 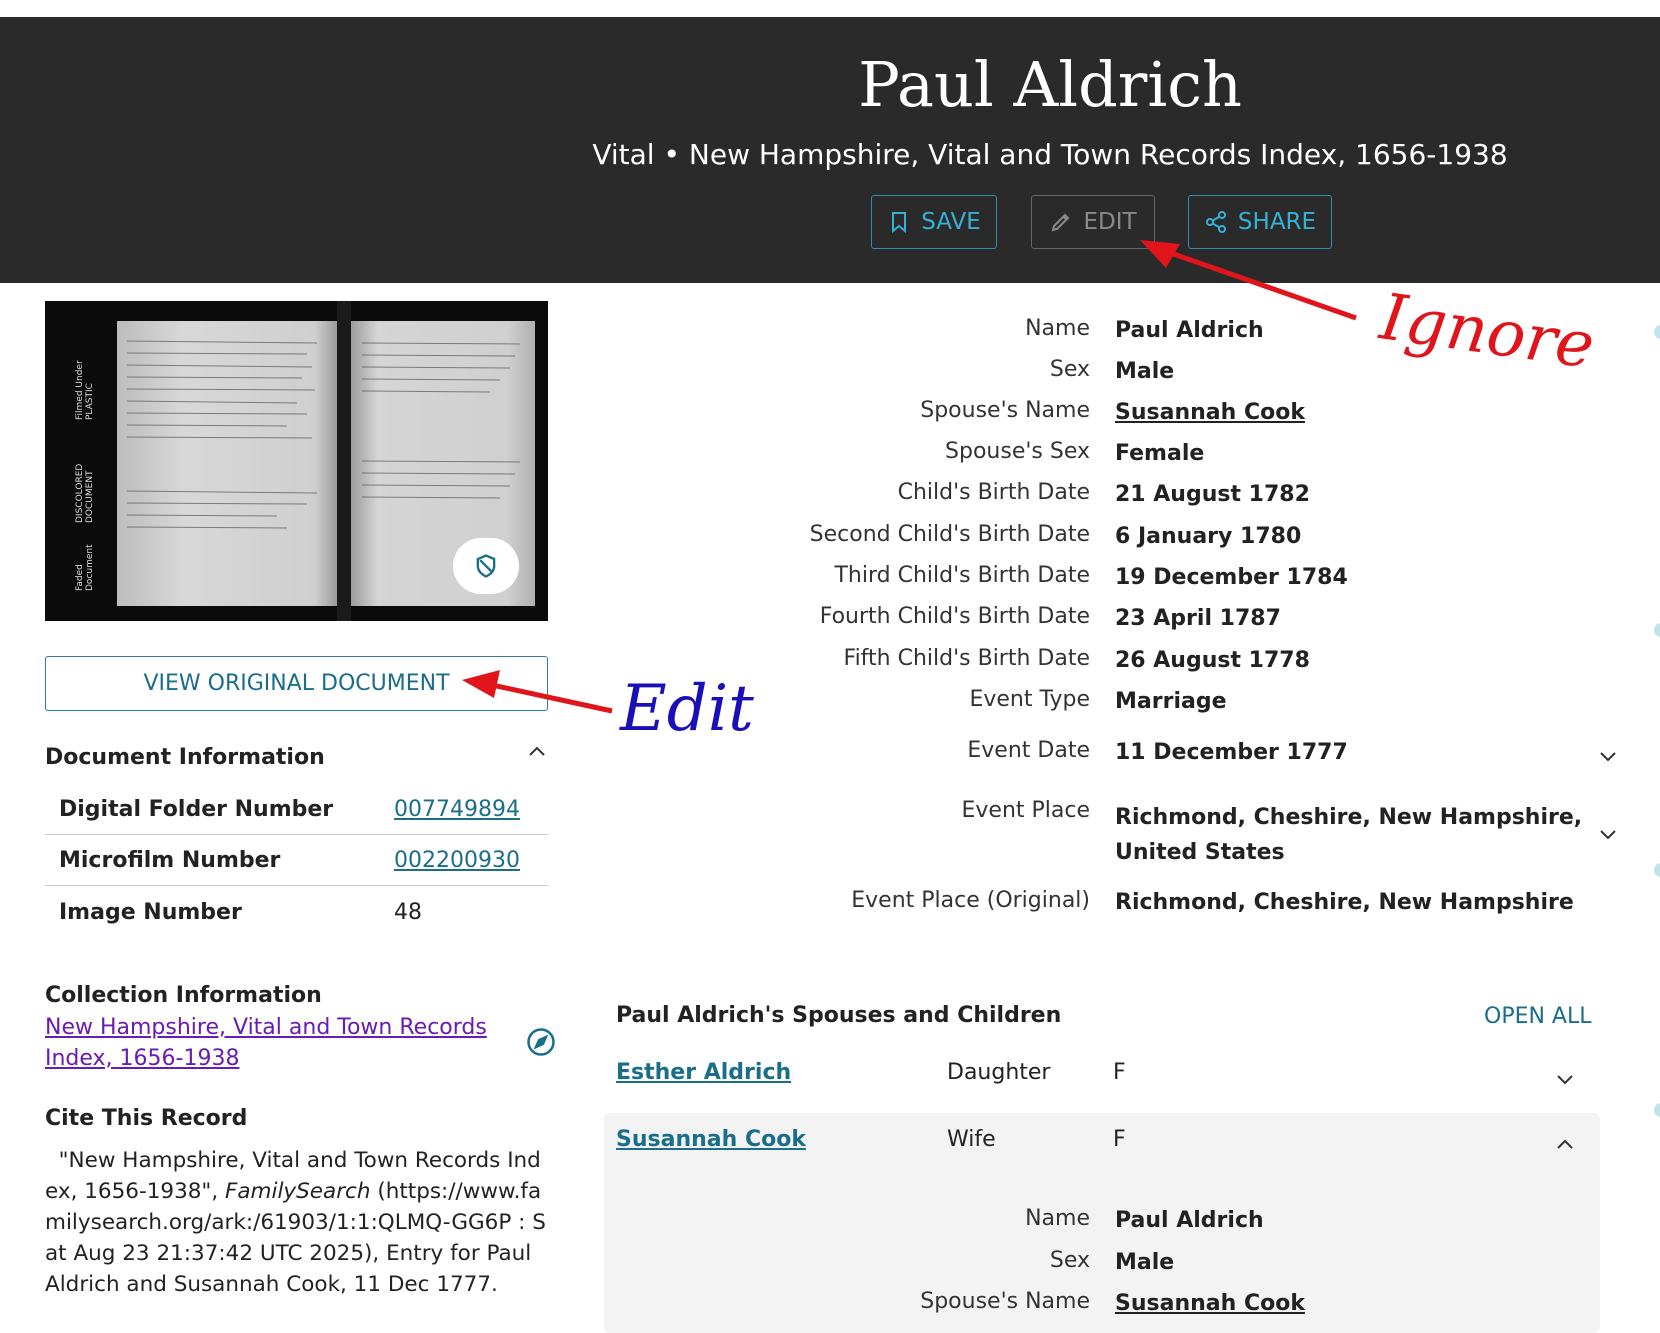 I want to click on detail-value: Richmond, Cheshire, New Hampshire, so click(x=1344, y=902).